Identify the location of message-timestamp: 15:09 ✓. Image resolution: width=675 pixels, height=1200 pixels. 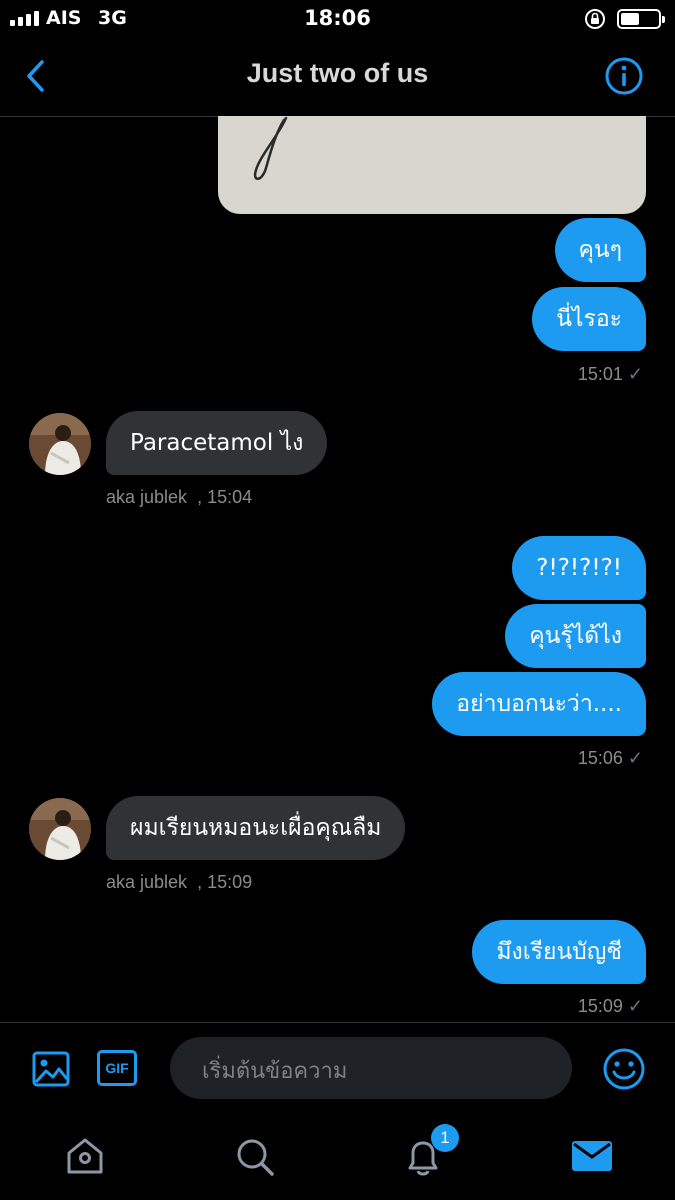
(610, 1006).